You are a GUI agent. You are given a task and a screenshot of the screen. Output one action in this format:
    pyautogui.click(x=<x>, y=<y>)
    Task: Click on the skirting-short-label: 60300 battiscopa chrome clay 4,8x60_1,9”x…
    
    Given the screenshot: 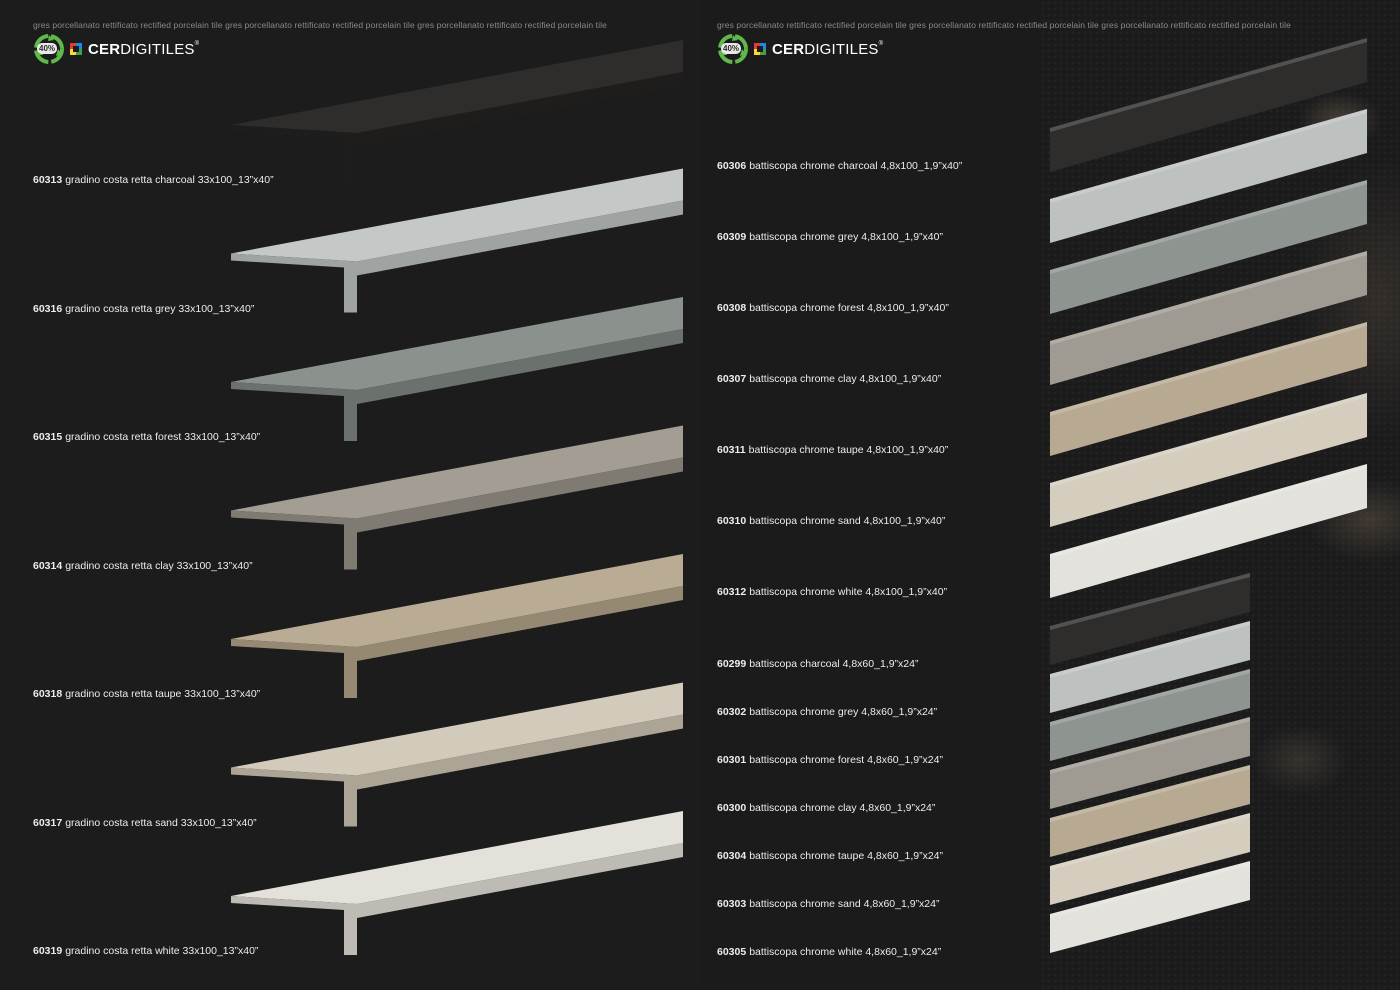 What is the action you would take?
    pyautogui.click(x=826, y=808)
    